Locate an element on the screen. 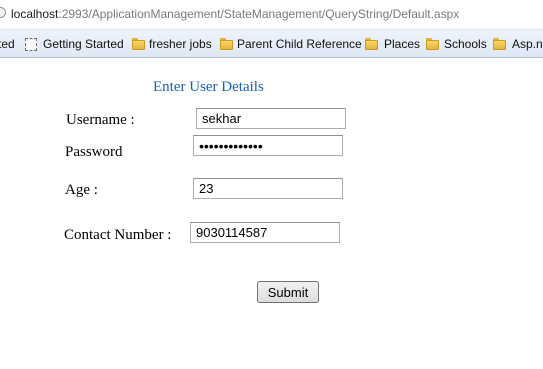 The height and width of the screenshot is (369, 543). age-input is located at coordinates (268, 188).